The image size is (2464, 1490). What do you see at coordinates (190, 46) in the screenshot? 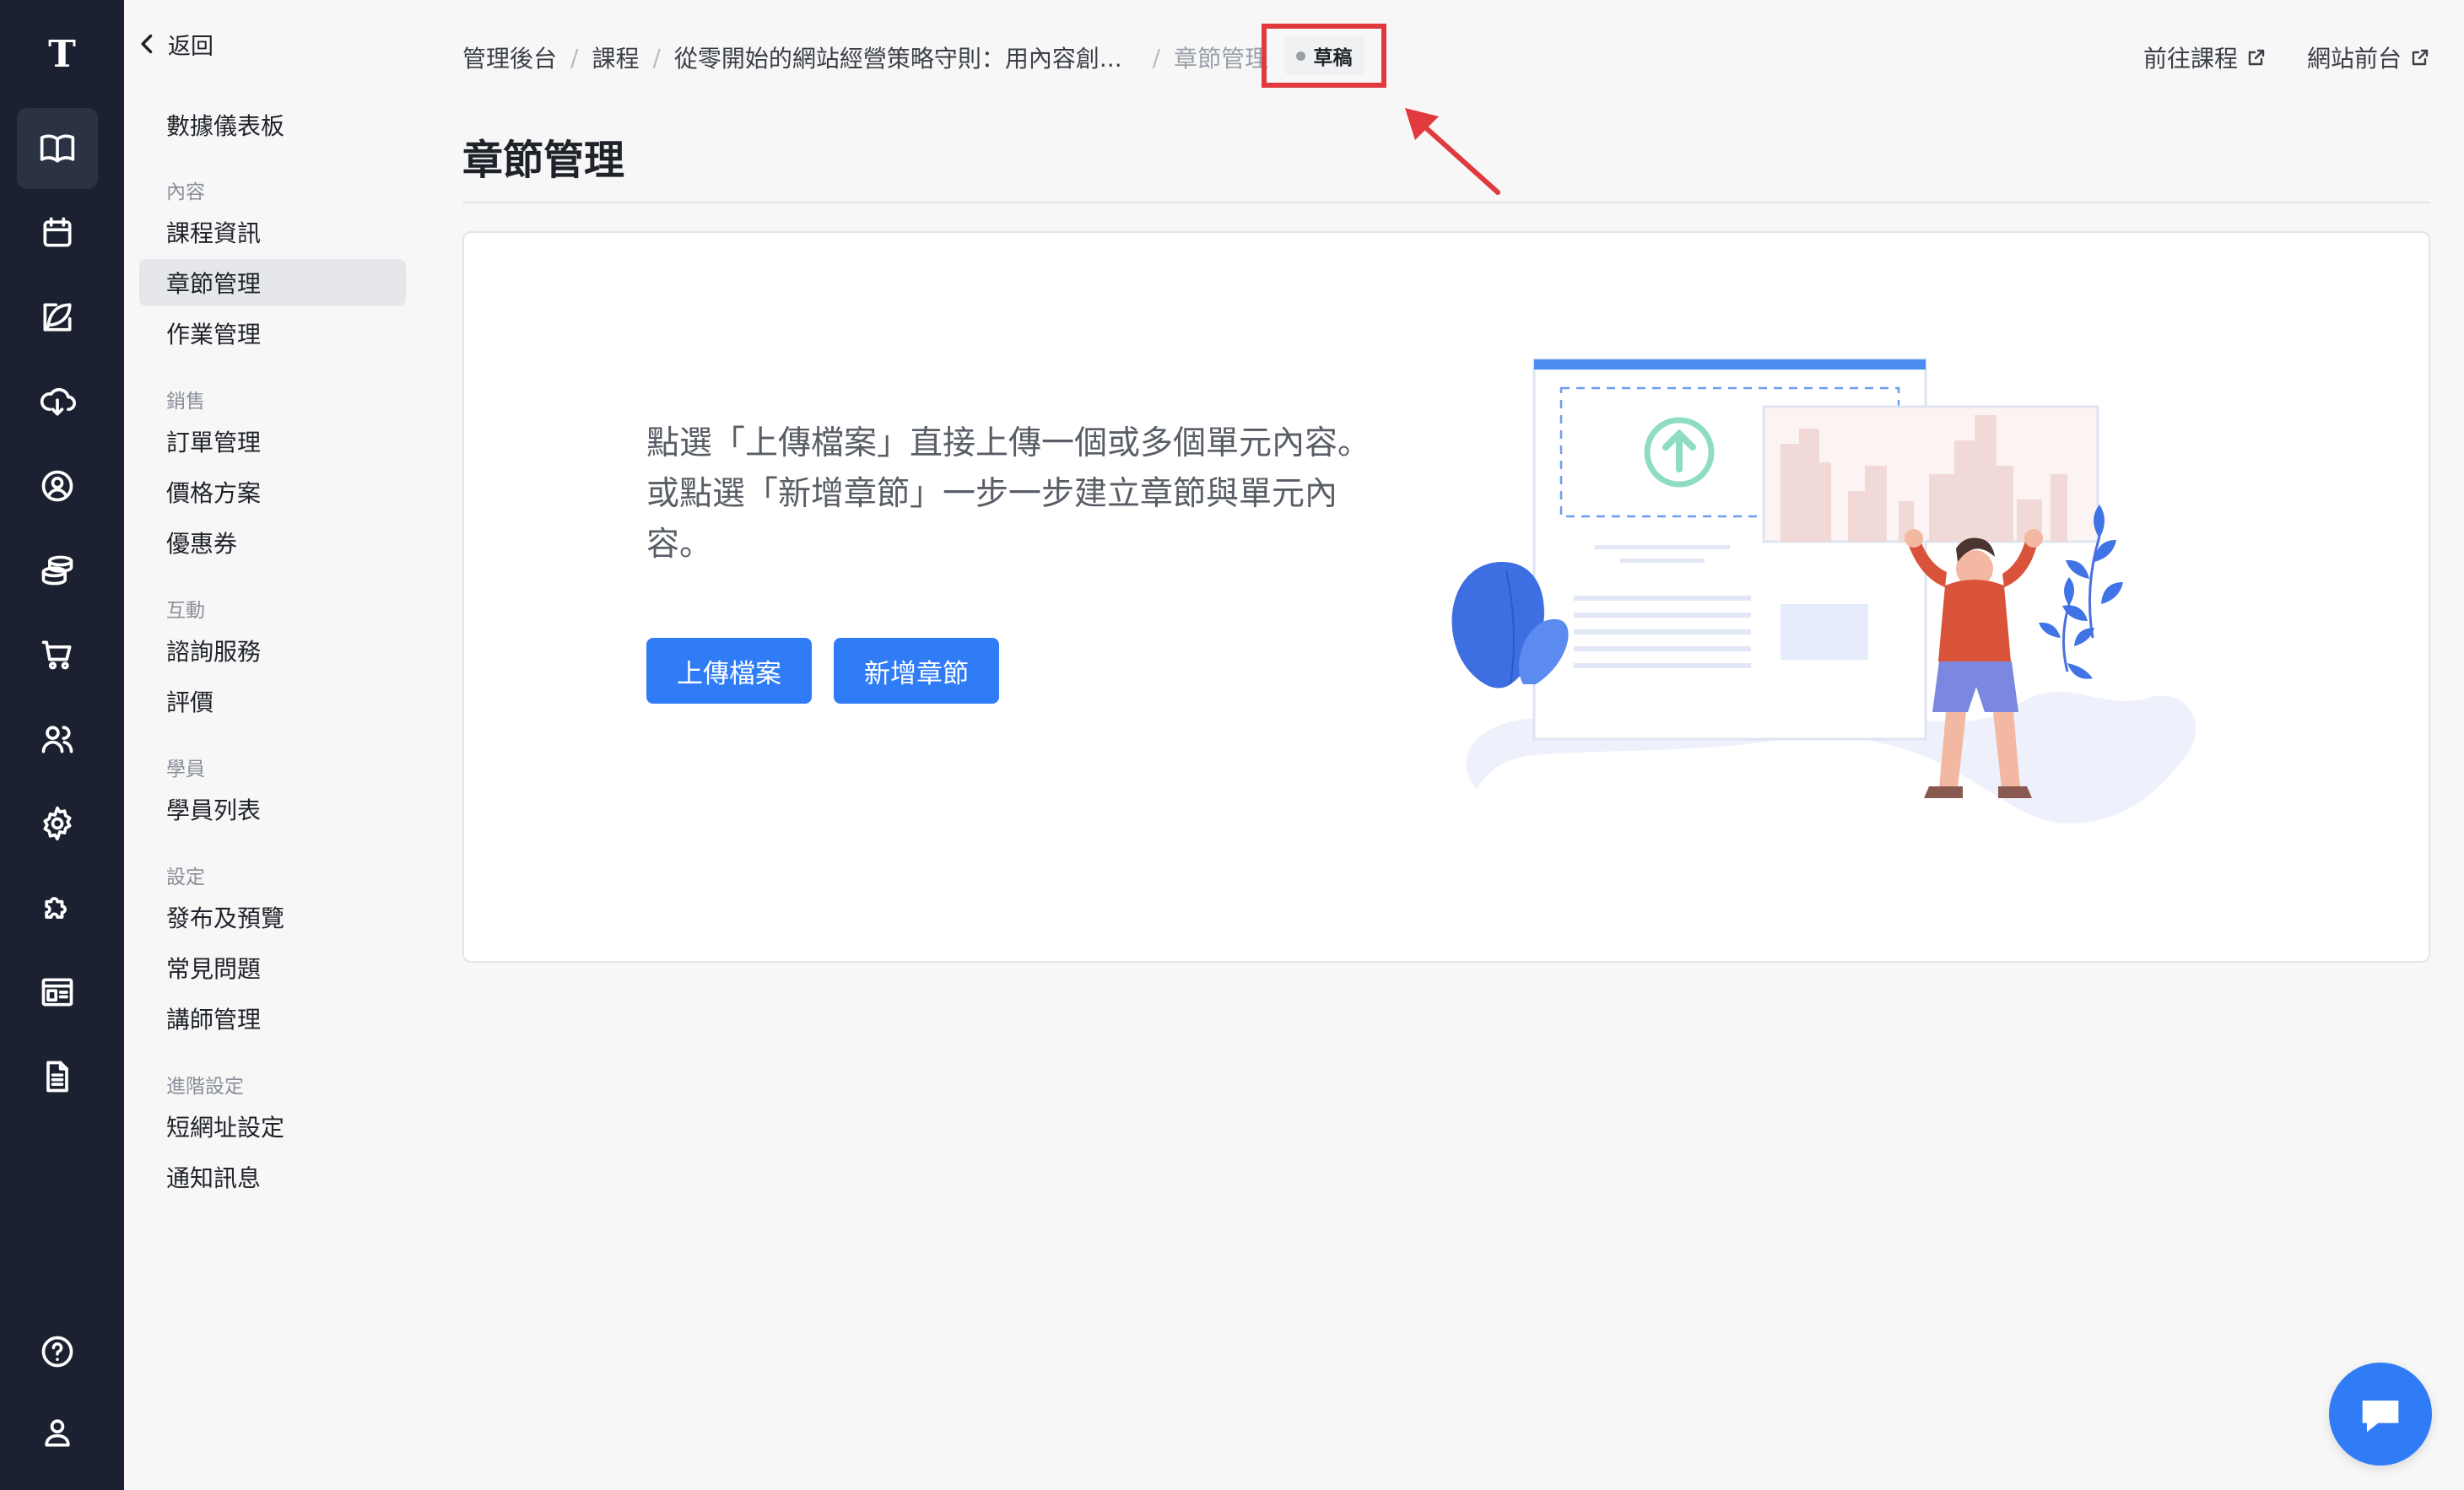
I see `back-label: 返回` at bounding box center [190, 46].